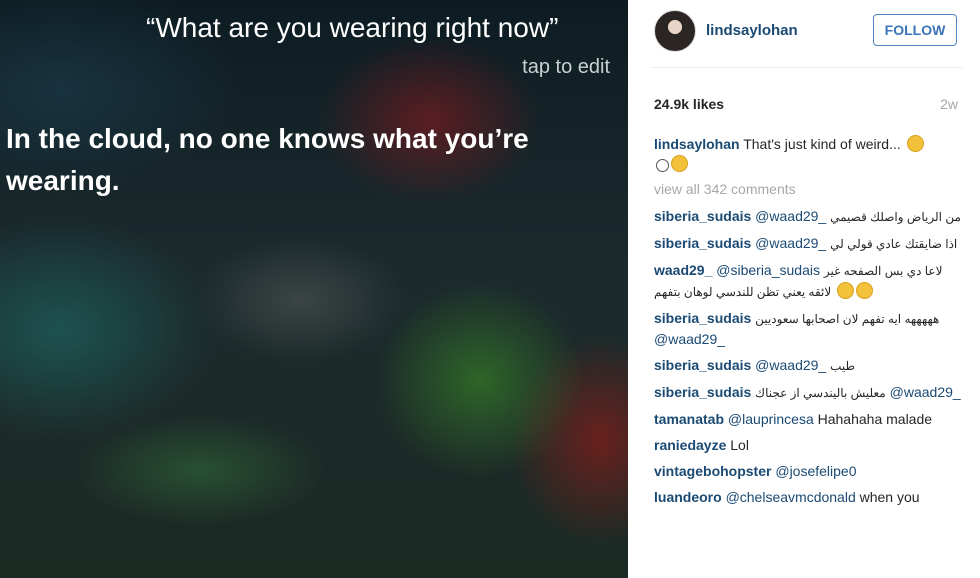 This screenshot has width=980, height=578. I want to click on smile-emoji-icon, so click(662, 165).